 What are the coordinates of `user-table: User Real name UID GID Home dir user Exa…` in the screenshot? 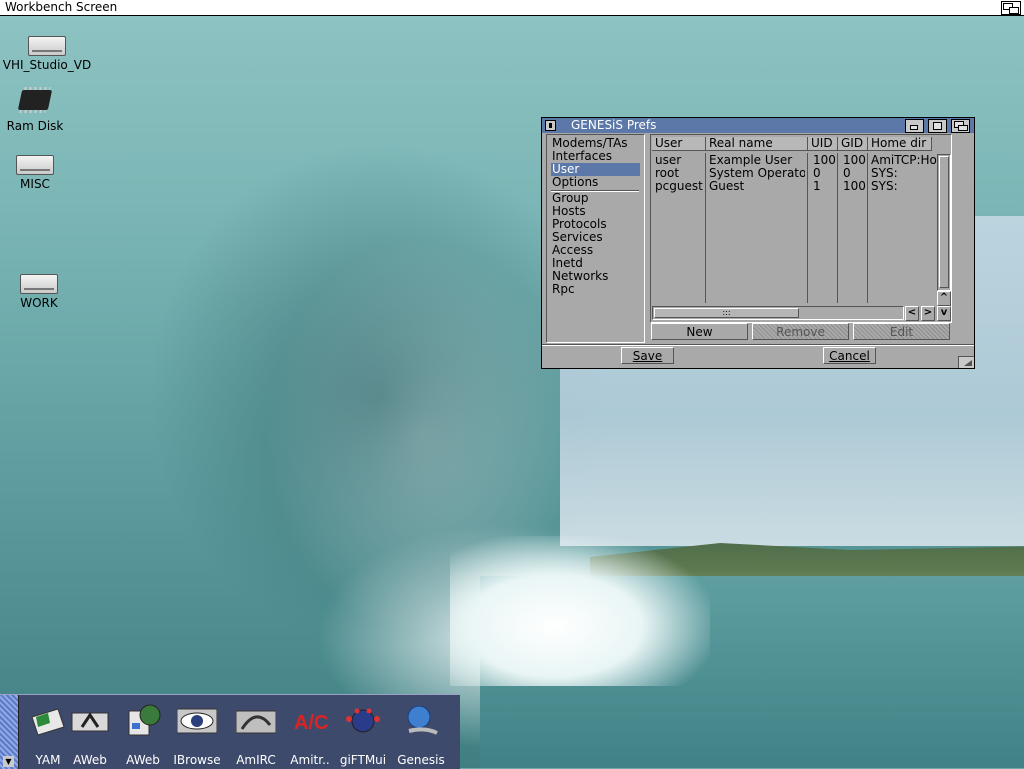 It's located at (801, 228).